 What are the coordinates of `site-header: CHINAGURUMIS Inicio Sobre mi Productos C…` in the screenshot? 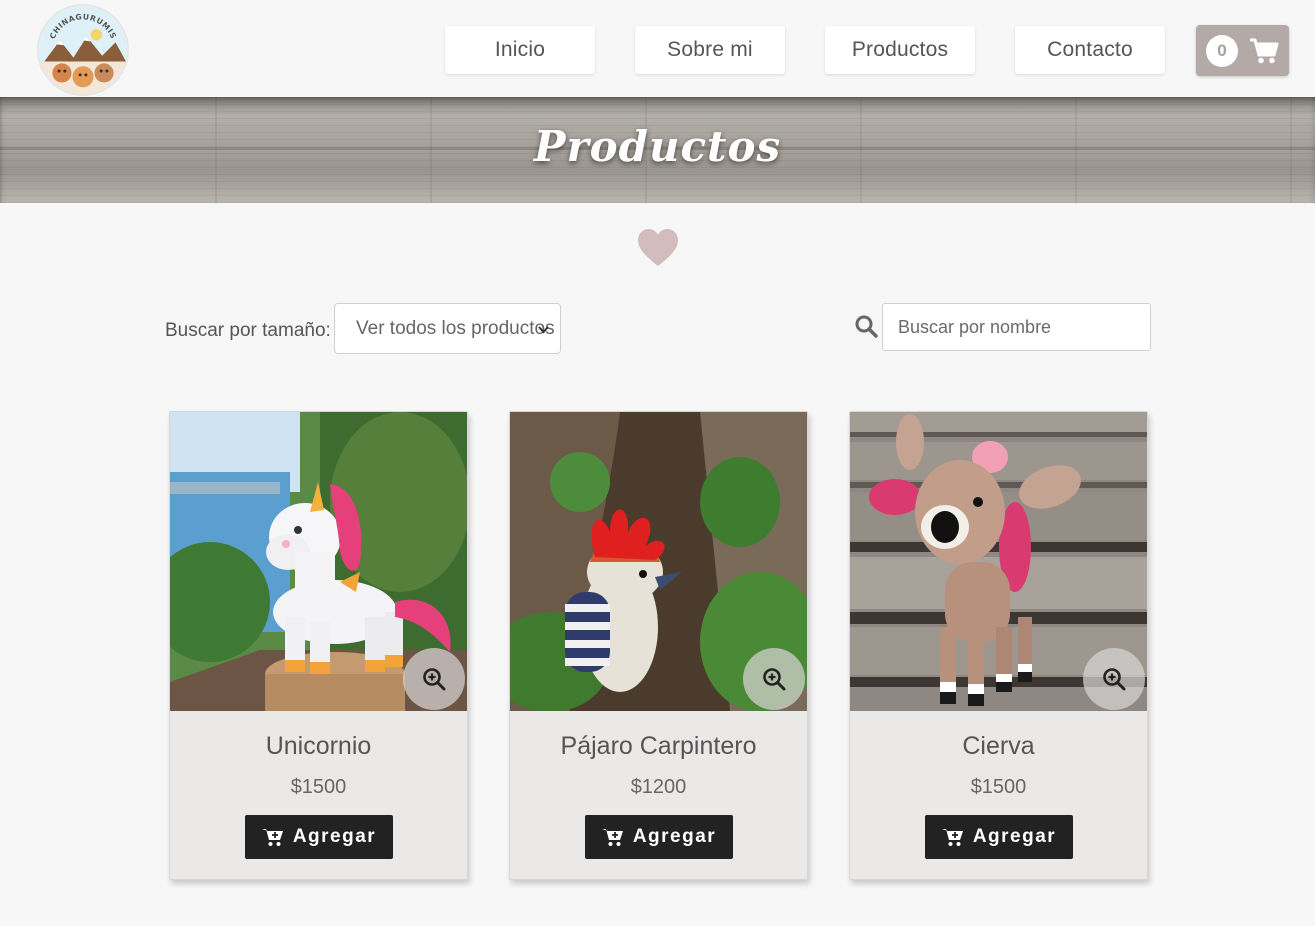 It's located at (657, 48).